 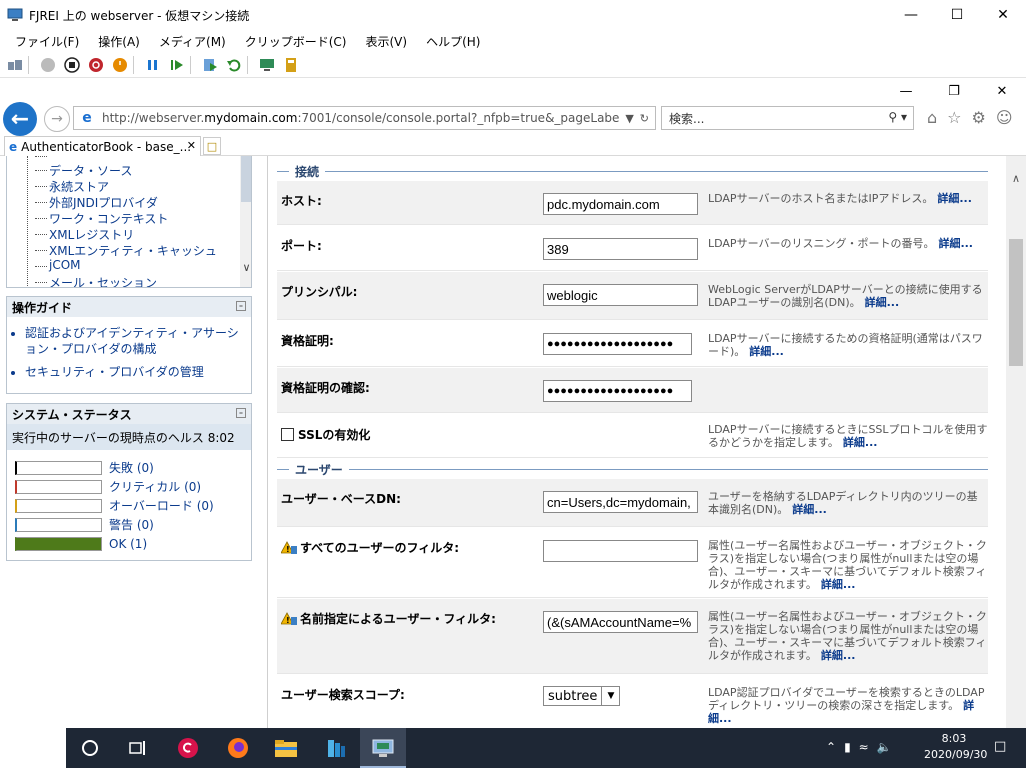 What do you see at coordinates (155, 486) in the screenshot?
I see `status-link-critical: クリティカル (0)` at bounding box center [155, 486].